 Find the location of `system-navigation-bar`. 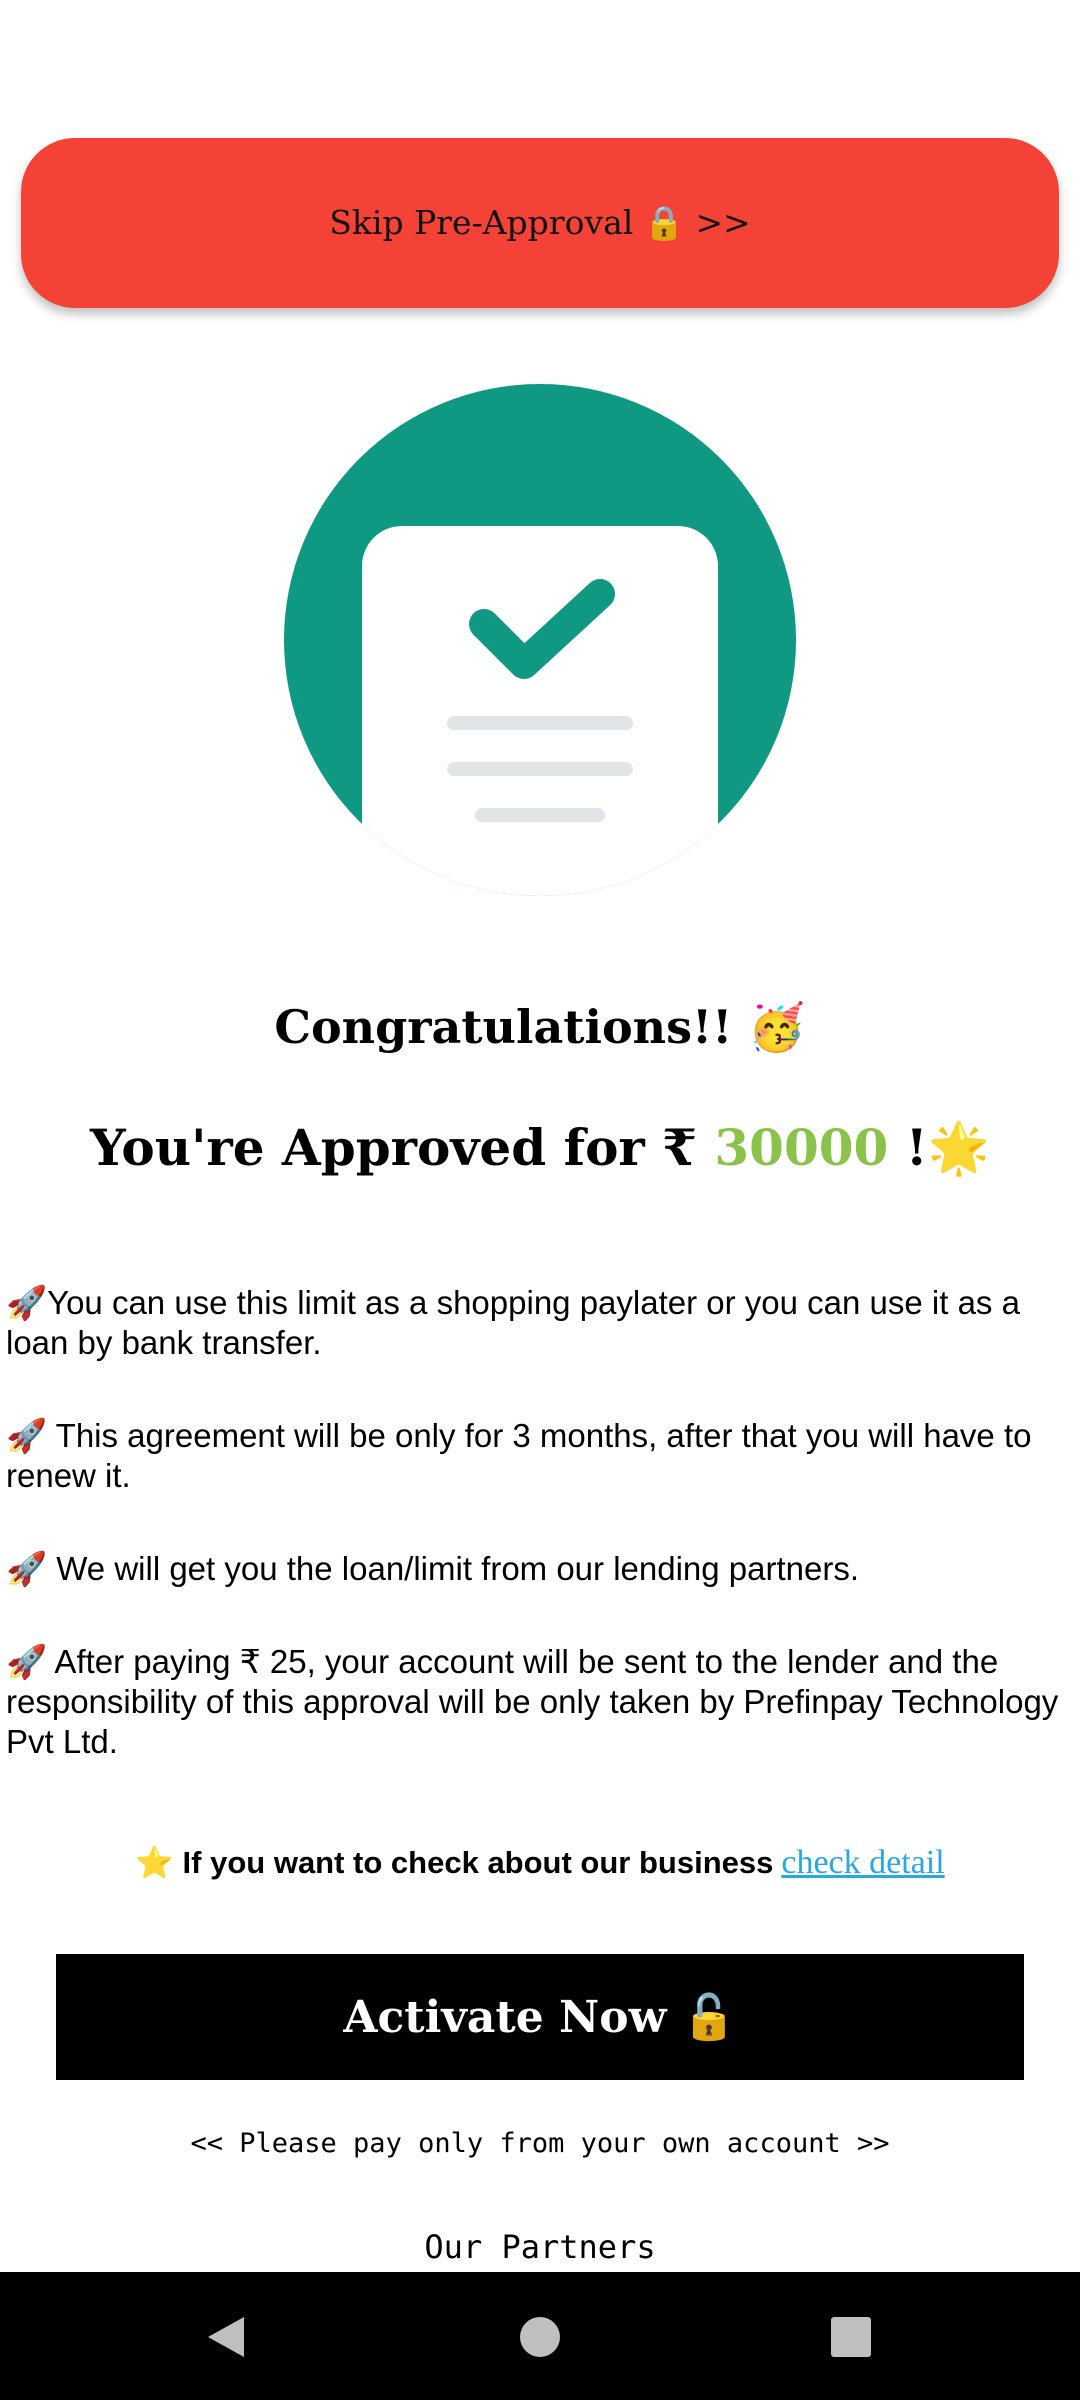

system-navigation-bar is located at coordinates (540, 2336).